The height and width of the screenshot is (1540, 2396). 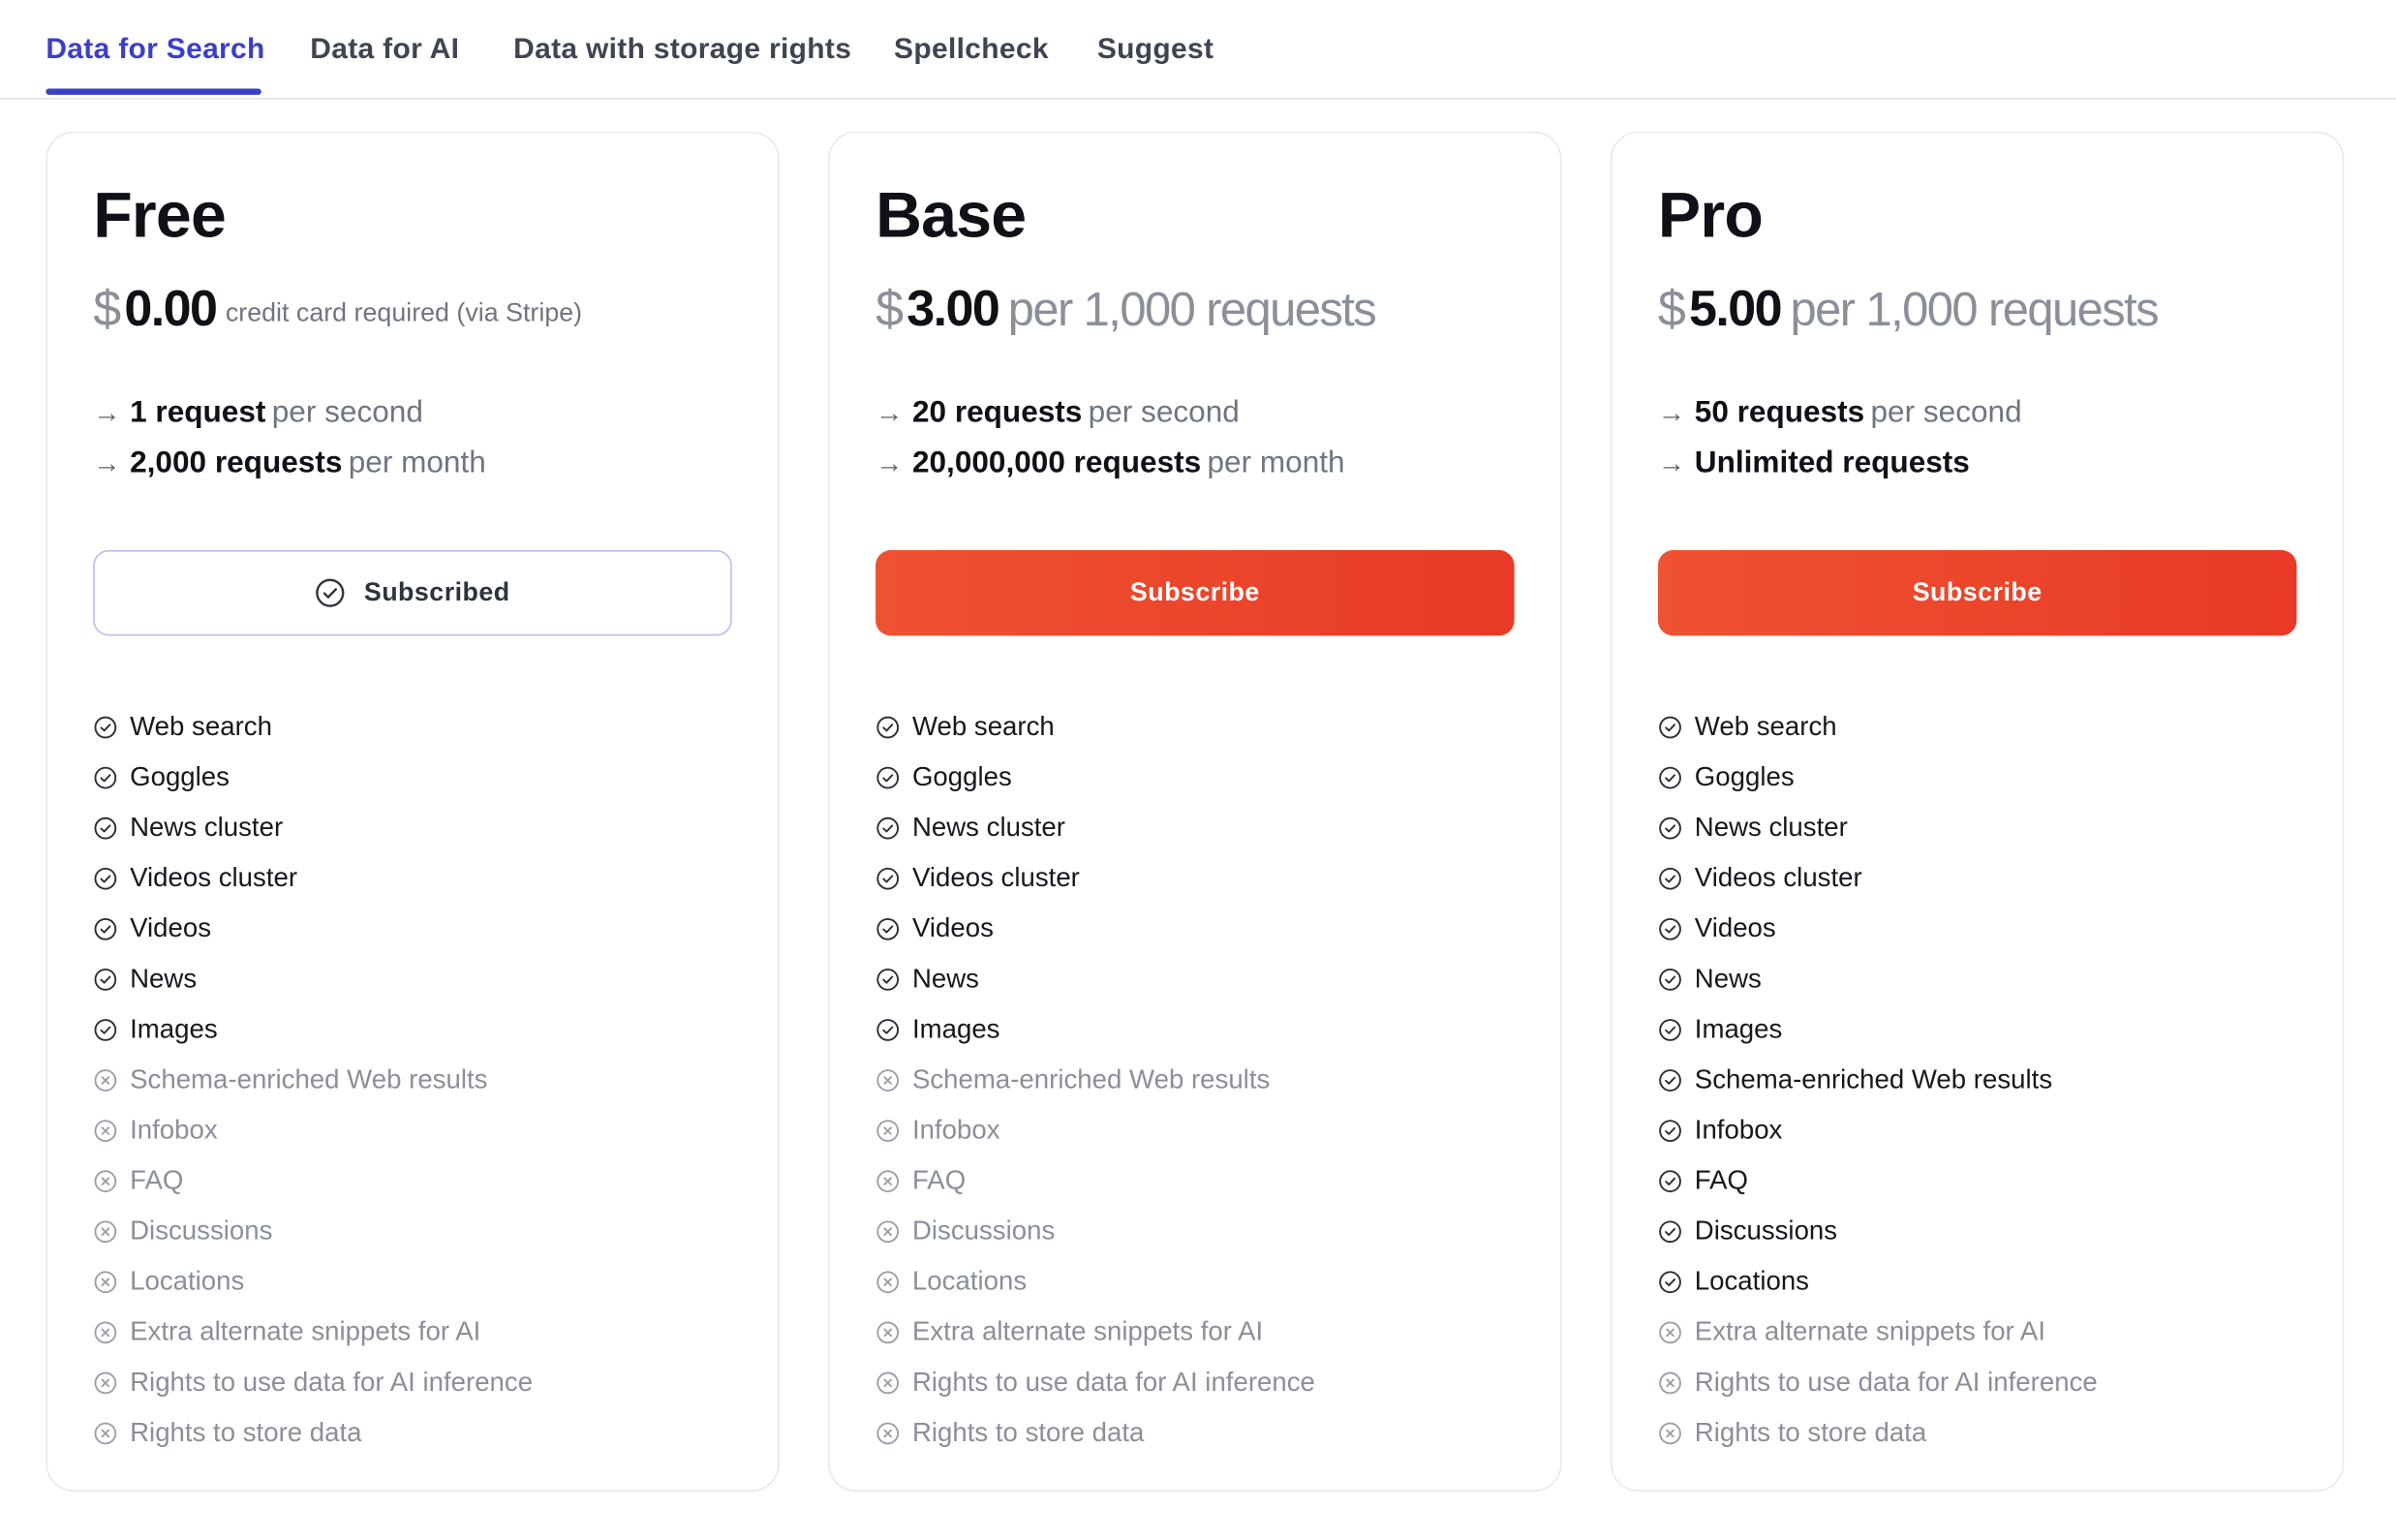 I want to click on feature-item: News cluster, so click(x=1878, y=827).